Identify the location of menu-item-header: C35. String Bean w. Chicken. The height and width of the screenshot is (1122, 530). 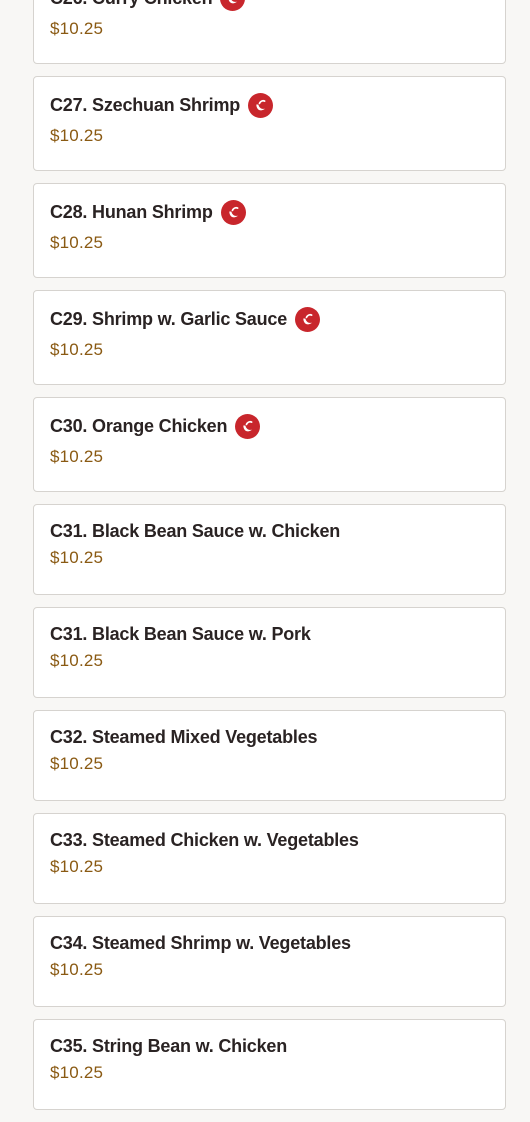
(269, 1040).